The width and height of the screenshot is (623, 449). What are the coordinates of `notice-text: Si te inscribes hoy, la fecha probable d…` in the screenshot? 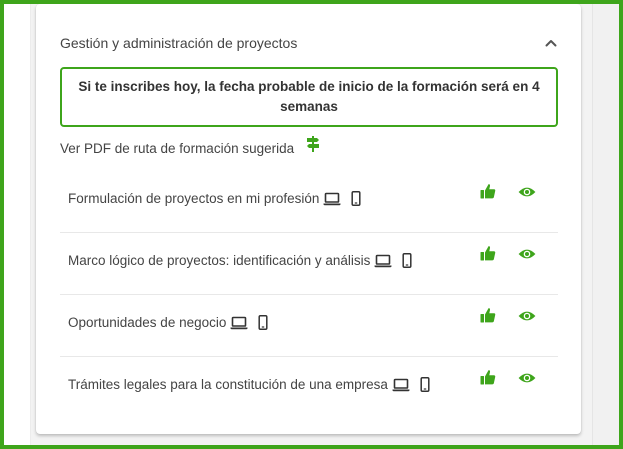 It's located at (309, 96).